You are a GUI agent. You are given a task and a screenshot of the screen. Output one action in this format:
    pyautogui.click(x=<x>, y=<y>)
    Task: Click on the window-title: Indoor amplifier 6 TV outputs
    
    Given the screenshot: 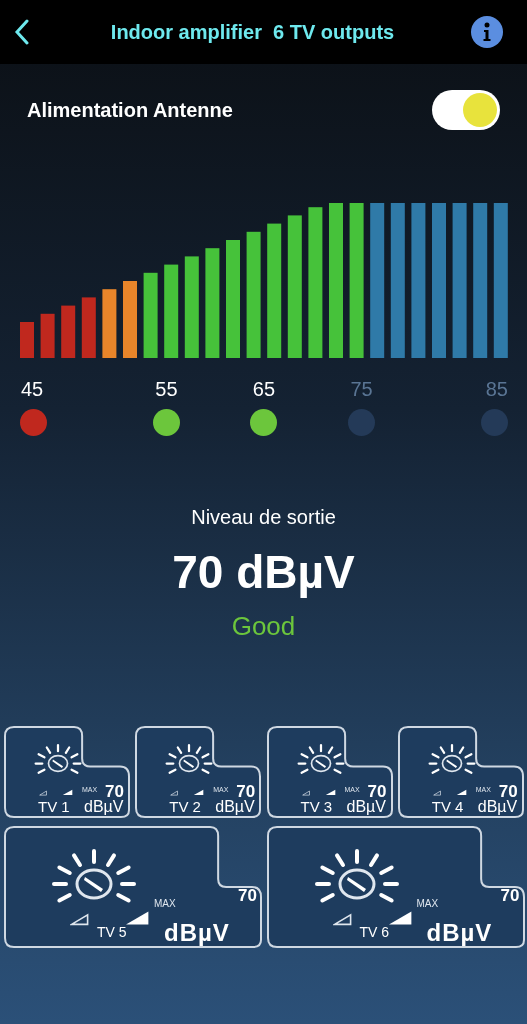 What is the action you would take?
    pyautogui.click(x=252, y=32)
    